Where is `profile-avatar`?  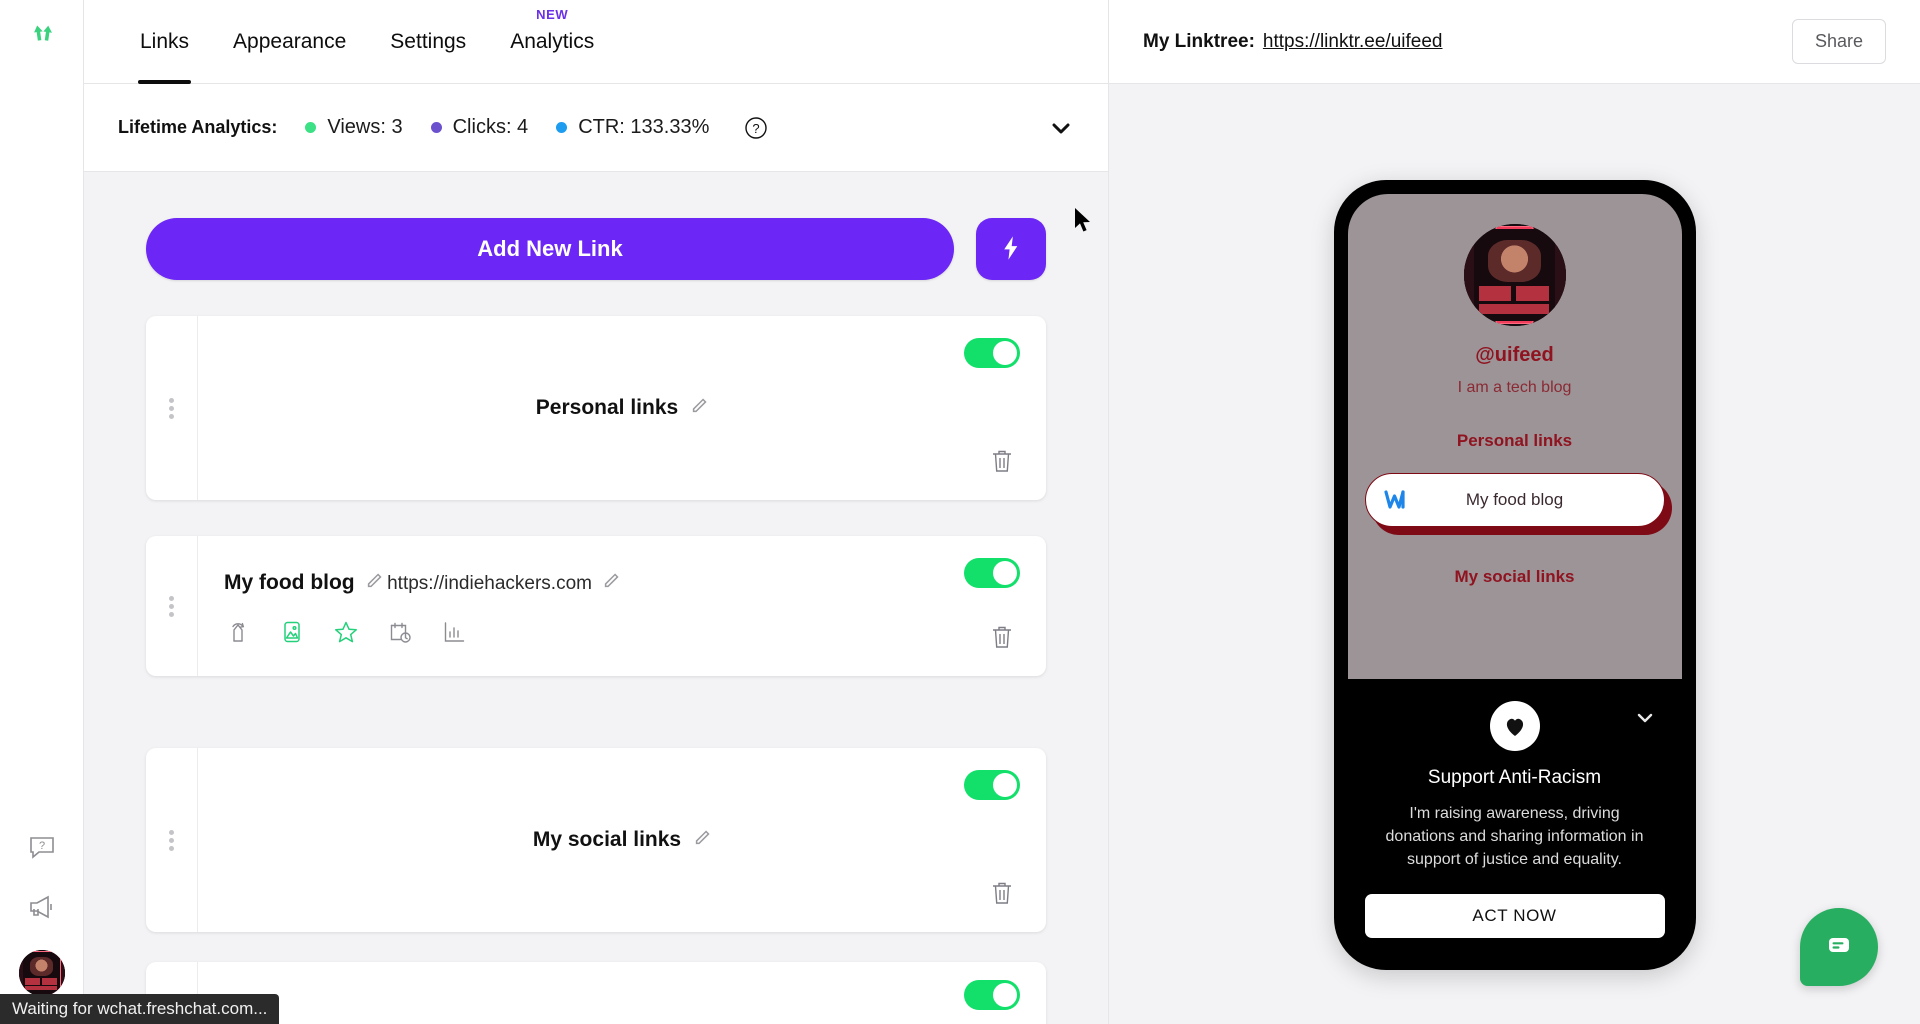
profile-avatar is located at coordinates (1514, 275).